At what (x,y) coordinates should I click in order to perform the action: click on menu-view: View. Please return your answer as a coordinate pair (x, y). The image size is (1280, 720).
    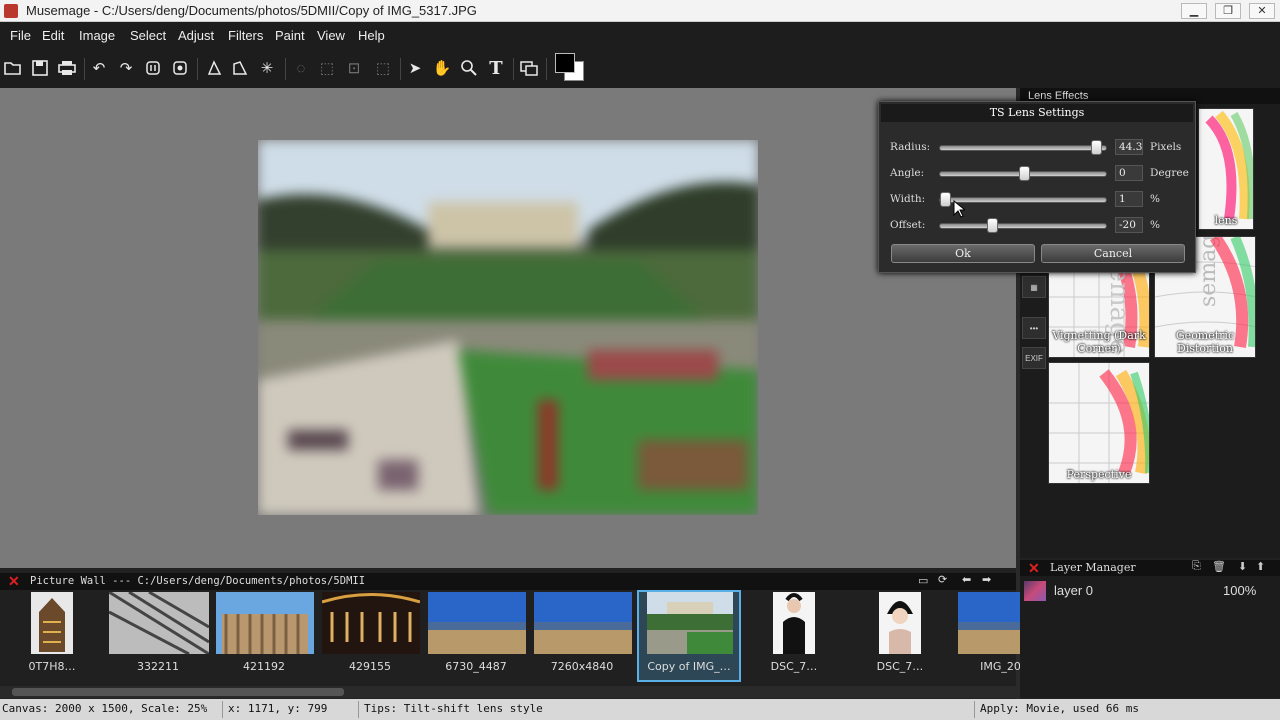
    Looking at the image, I should click on (331, 35).